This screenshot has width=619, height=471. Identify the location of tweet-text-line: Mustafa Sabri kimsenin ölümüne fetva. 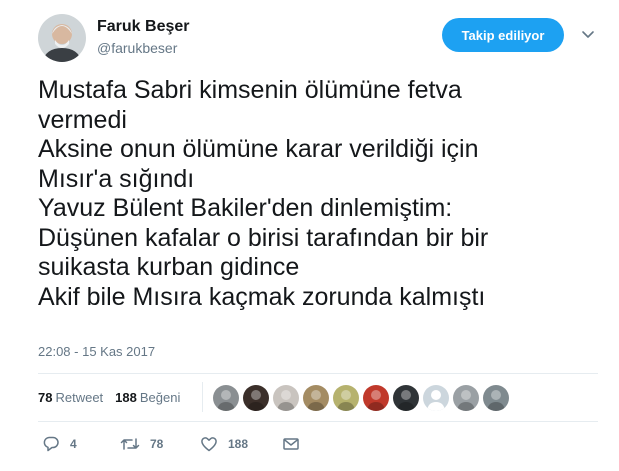
(250, 90).